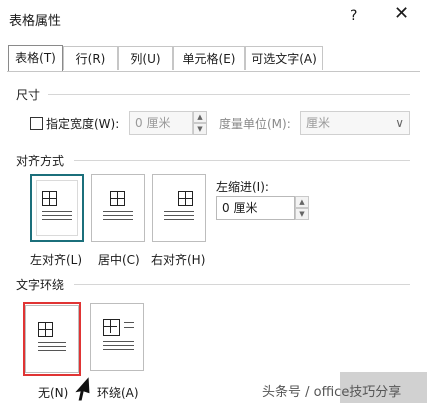  I want to click on align-left-option, so click(57, 208).